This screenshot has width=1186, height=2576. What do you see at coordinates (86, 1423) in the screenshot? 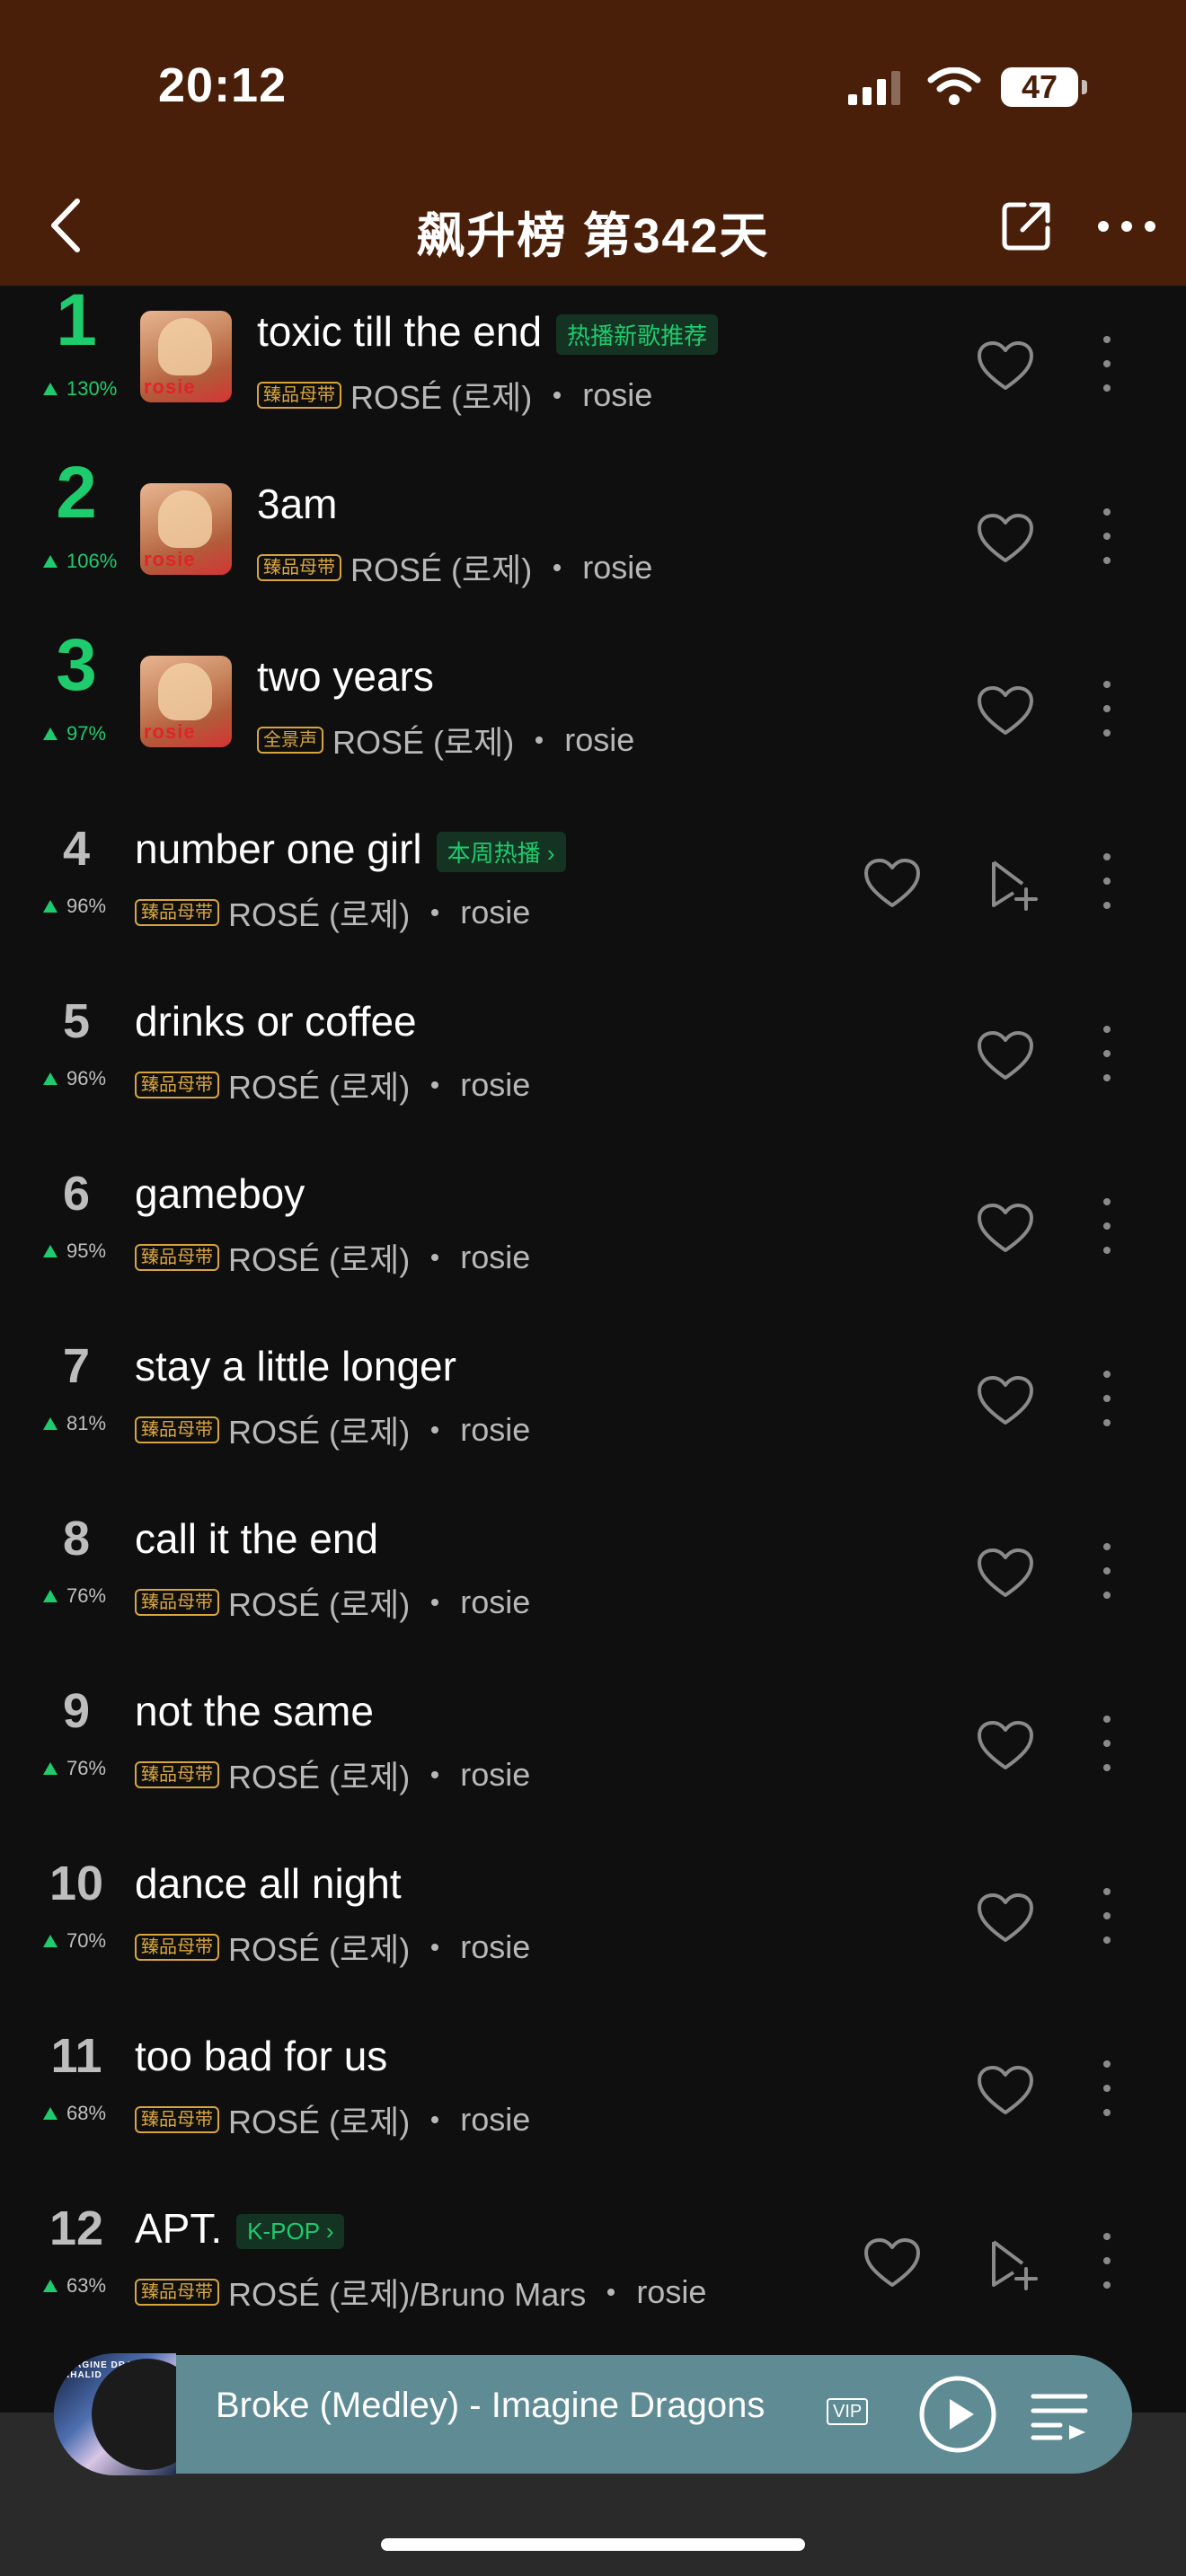
I see `trend-percent: 81%` at bounding box center [86, 1423].